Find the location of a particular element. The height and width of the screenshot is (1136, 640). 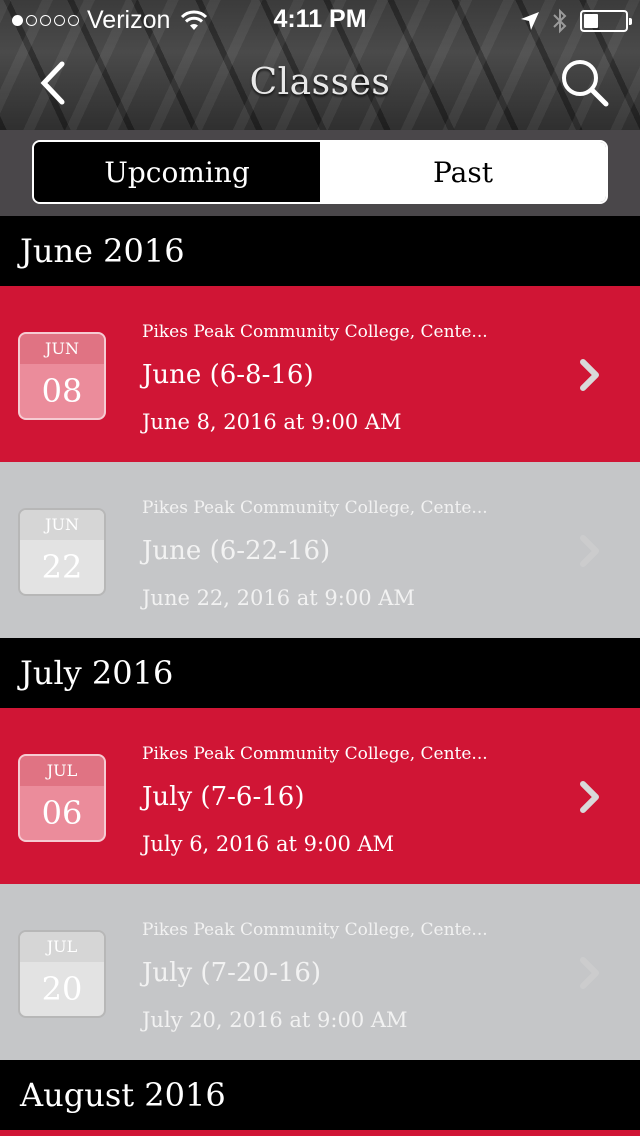

class-datetime: June 22, 2016 at 9:00 AM is located at coordinates (278, 598).